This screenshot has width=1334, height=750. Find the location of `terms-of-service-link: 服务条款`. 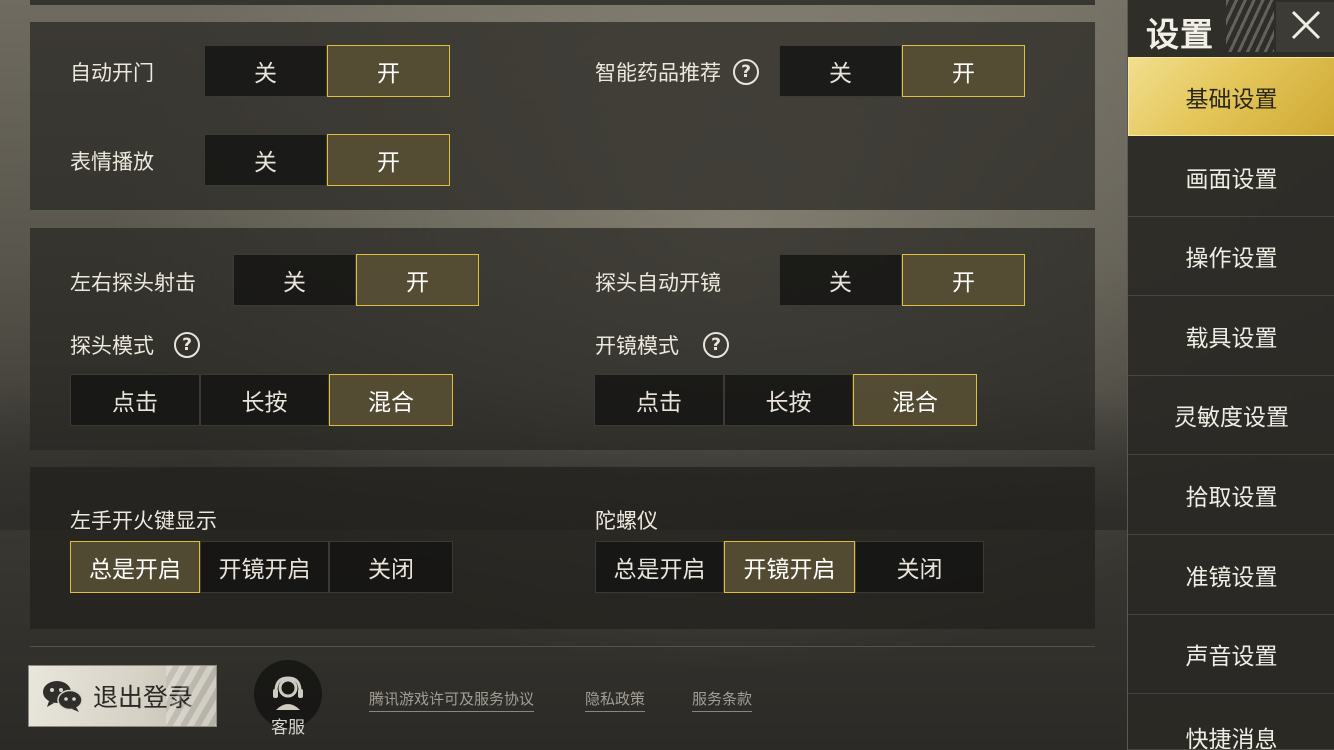

terms-of-service-link: 服务条款 is located at coordinates (722, 700).